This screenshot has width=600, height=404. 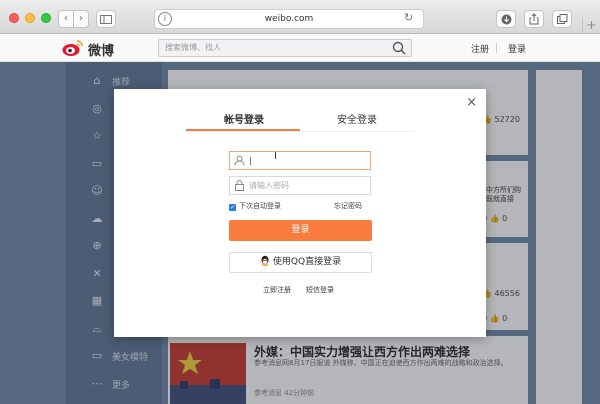 What do you see at coordinates (517, 48) in the screenshot?
I see `header-login-link: 登录` at bounding box center [517, 48].